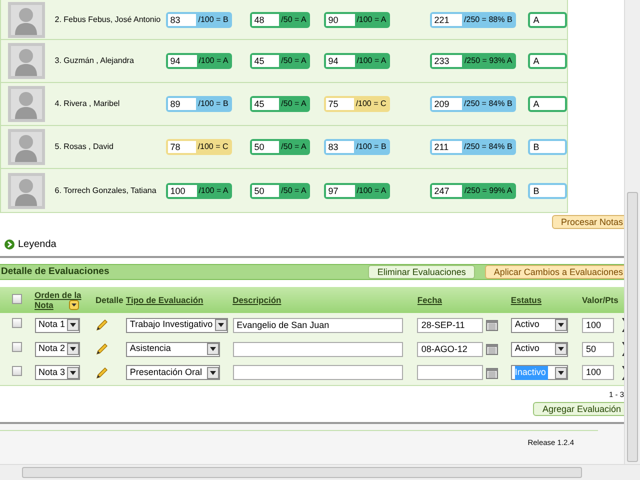  What do you see at coordinates (17, 299) in the screenshot?
I see `select-all-checkbox` at bounding box center [17, 299].